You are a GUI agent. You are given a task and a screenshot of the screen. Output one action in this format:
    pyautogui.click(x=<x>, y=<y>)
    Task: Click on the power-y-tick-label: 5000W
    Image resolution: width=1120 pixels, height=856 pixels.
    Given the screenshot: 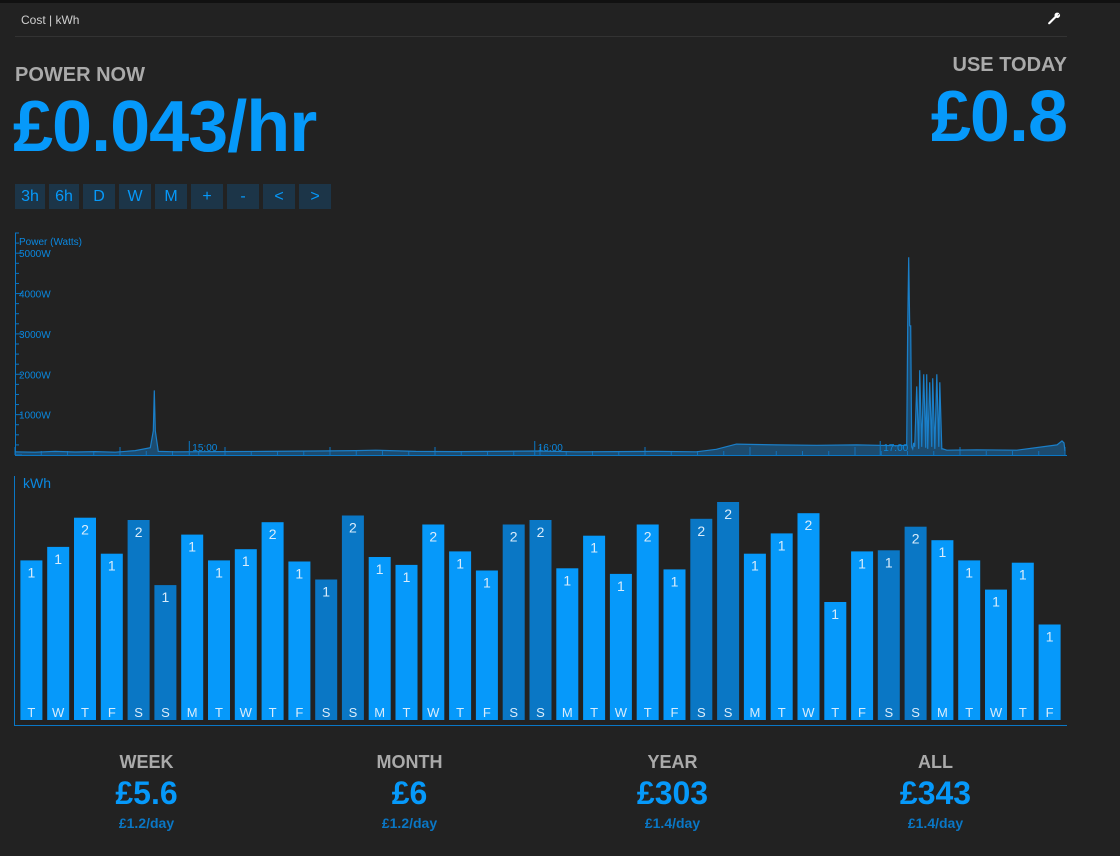 What is the action you would take?
    pyautogui.click(x=35, y=254)
    